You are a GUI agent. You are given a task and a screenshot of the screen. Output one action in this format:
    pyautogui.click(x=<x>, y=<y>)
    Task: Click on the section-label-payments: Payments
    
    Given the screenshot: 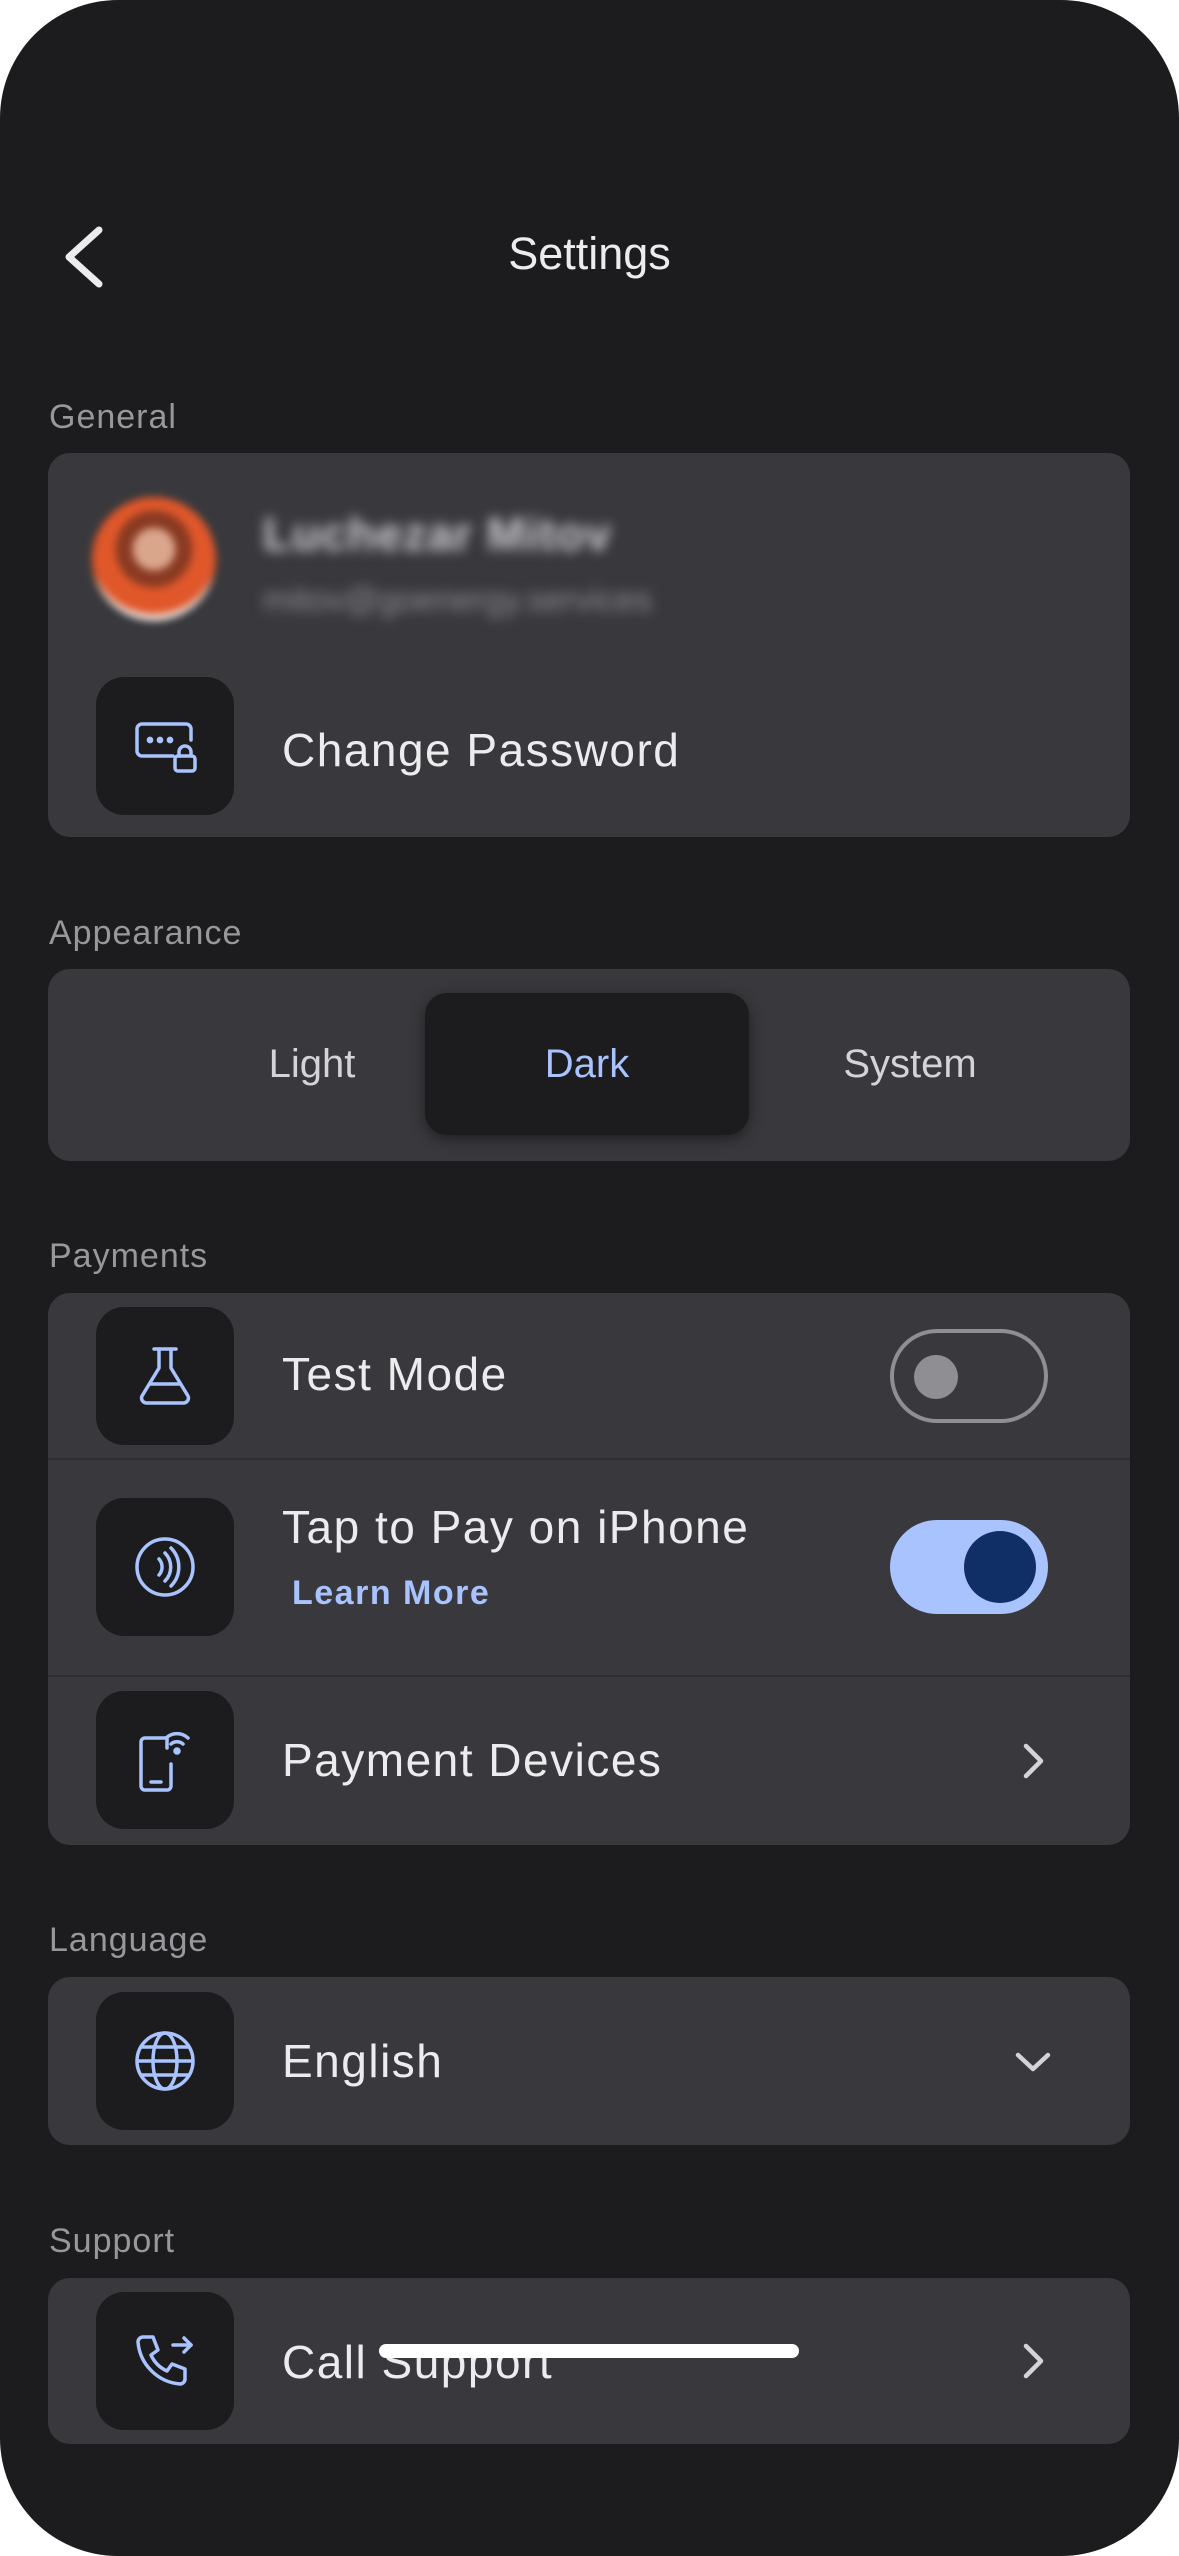 What is the action you would take?
    pyautogui.click(x=129, y=1256)
    